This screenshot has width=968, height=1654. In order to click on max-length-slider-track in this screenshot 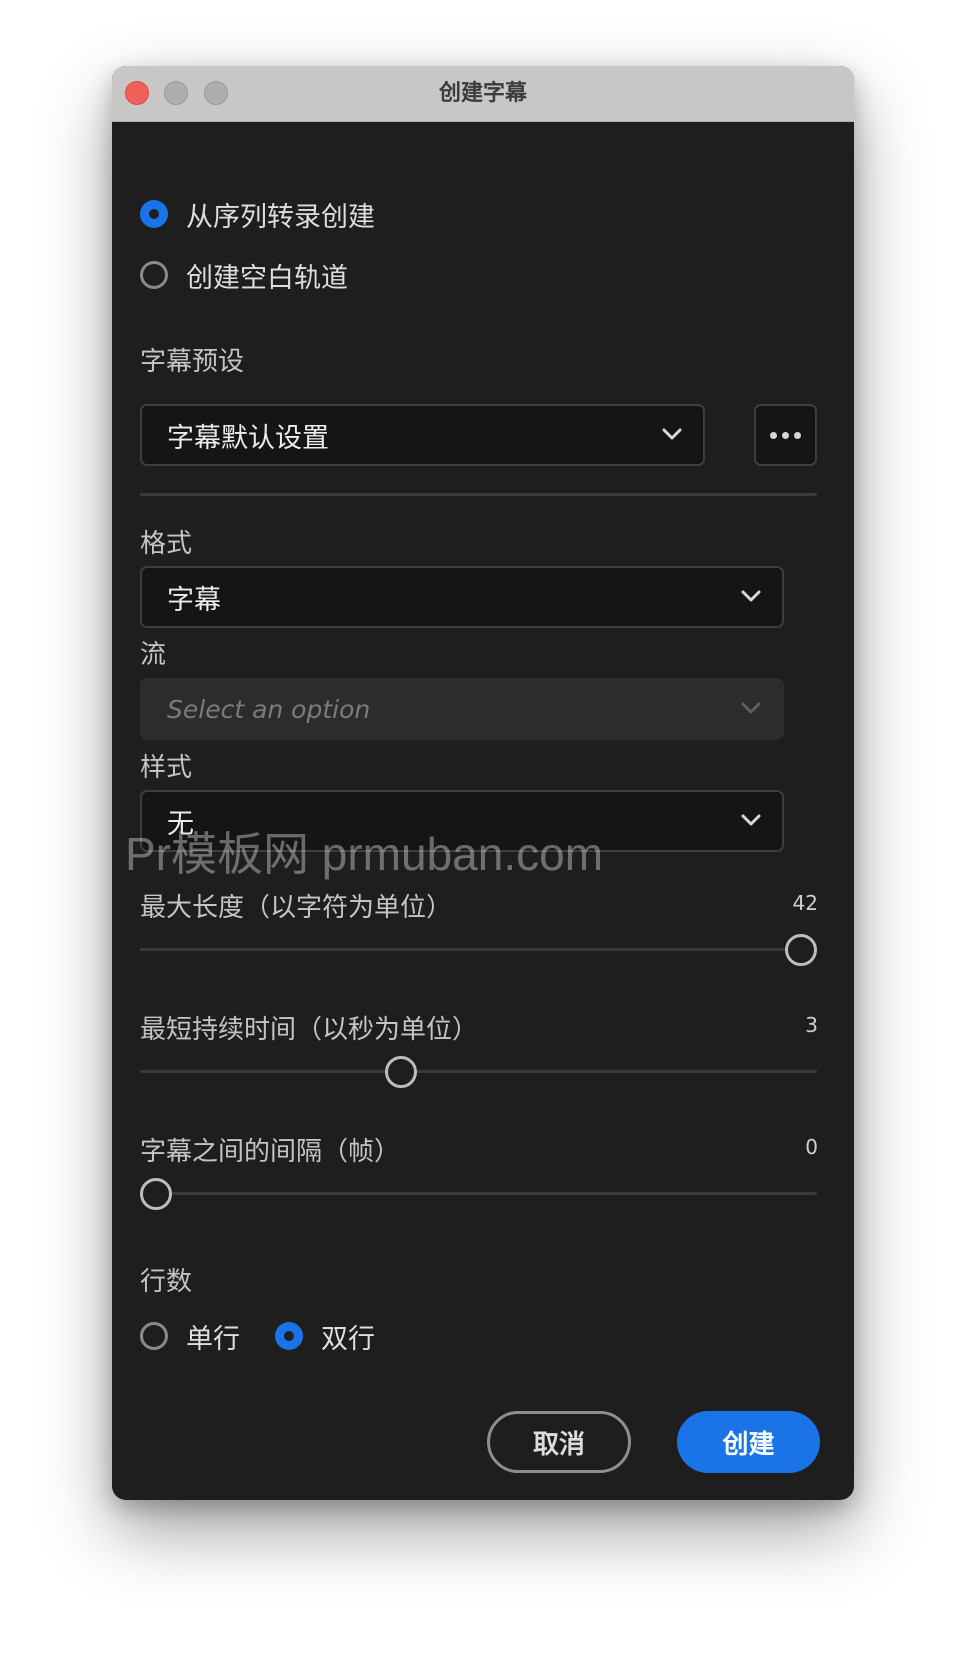, I will do `click(478, 949)`.